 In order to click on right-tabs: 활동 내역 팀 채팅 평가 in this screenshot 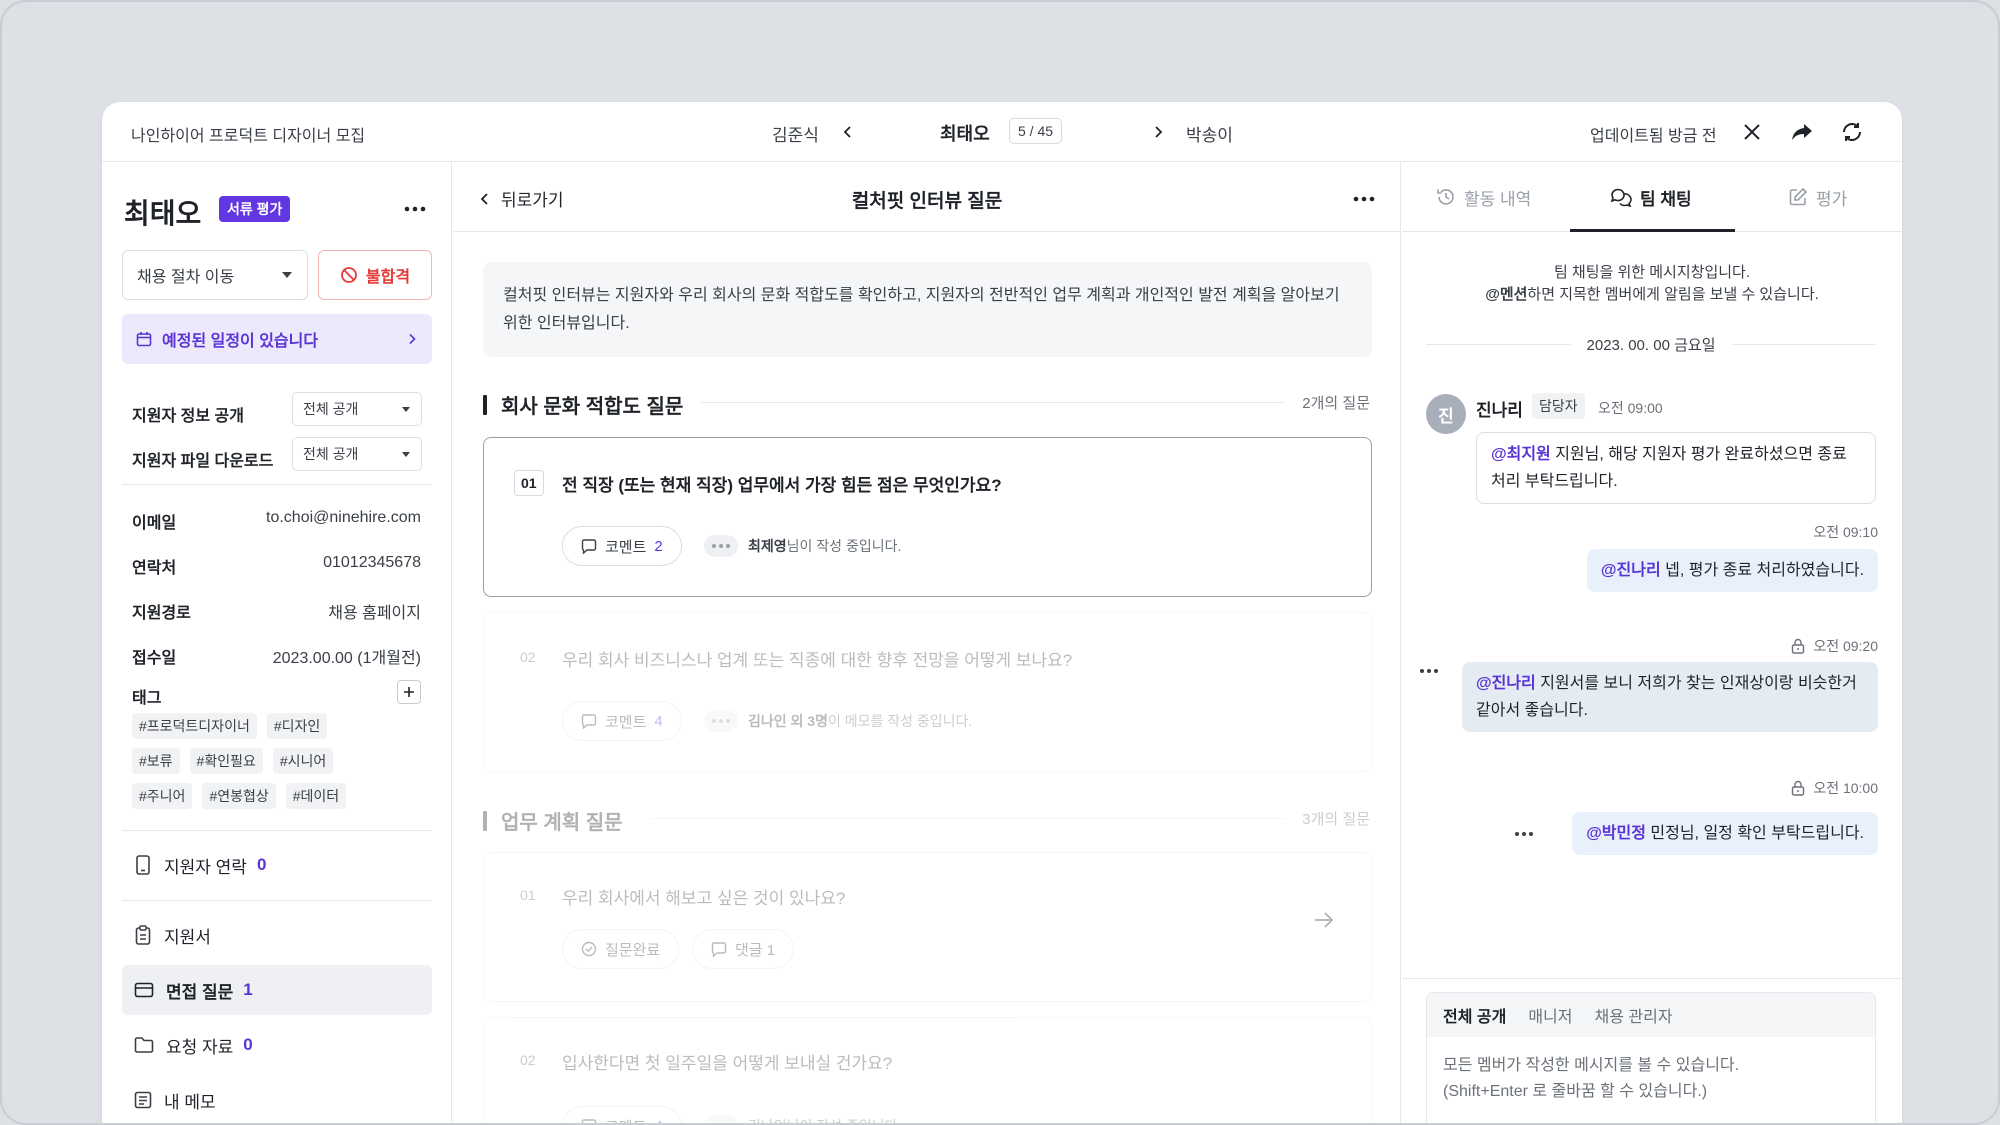, I will do `click(1652, 197)`.